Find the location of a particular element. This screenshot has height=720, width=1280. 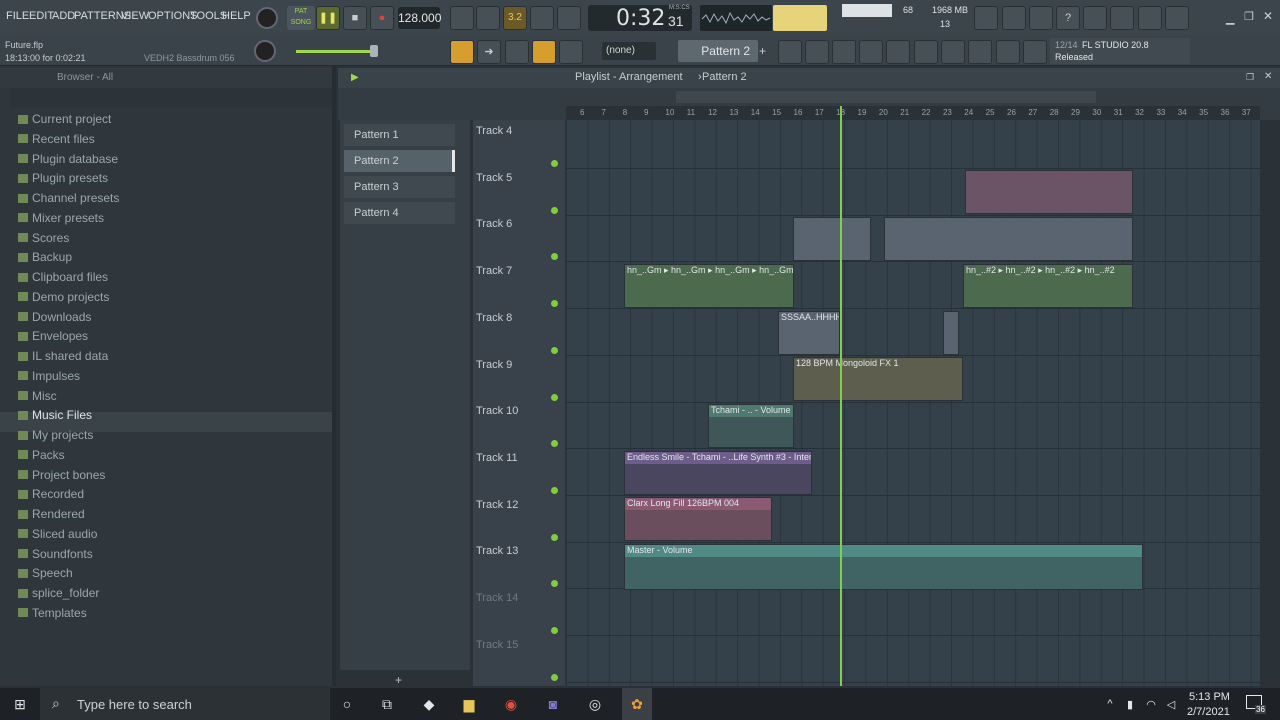

pattern-item: Pattern 1 is located at coordinates (399, 135).